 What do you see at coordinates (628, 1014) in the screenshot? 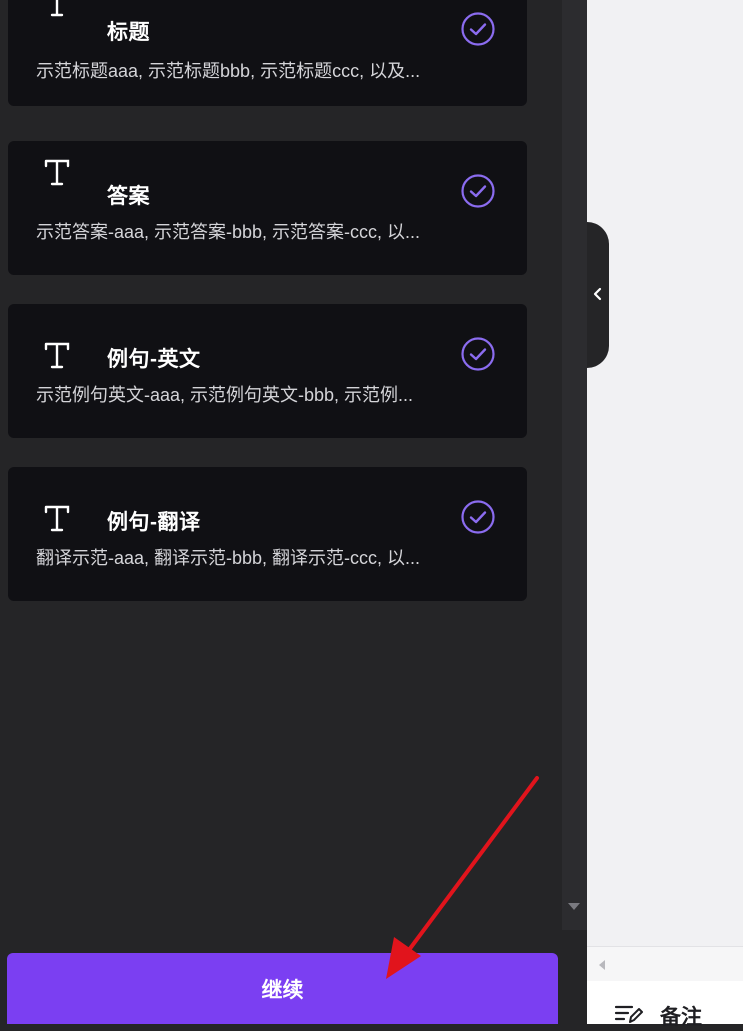
I see `notes-edit-icon` at bounding box center [628, 1014].